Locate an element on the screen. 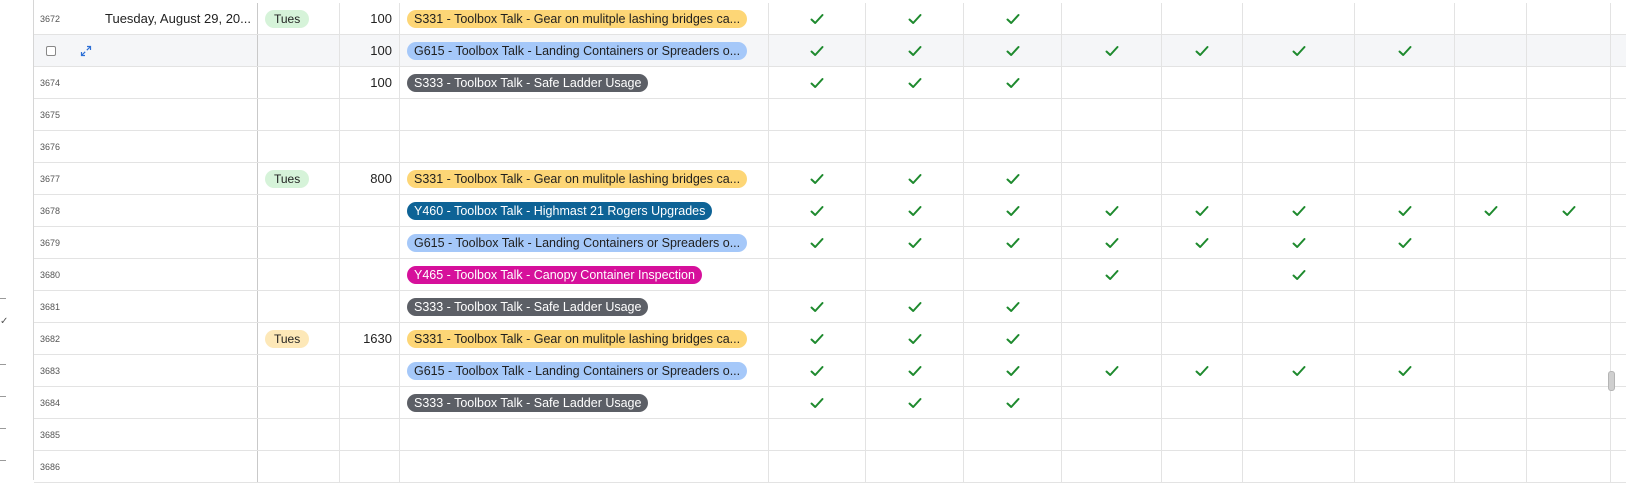 The image size is (1626, 483). table-row: 3675 is located at coordinates (830, 115).